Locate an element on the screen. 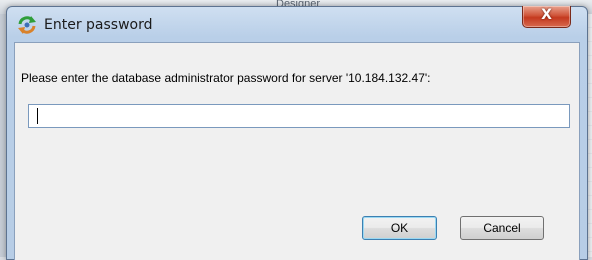 This screenshot has height=260, width=592. dialog-title: Enter password is located at coordinates (98, 25).